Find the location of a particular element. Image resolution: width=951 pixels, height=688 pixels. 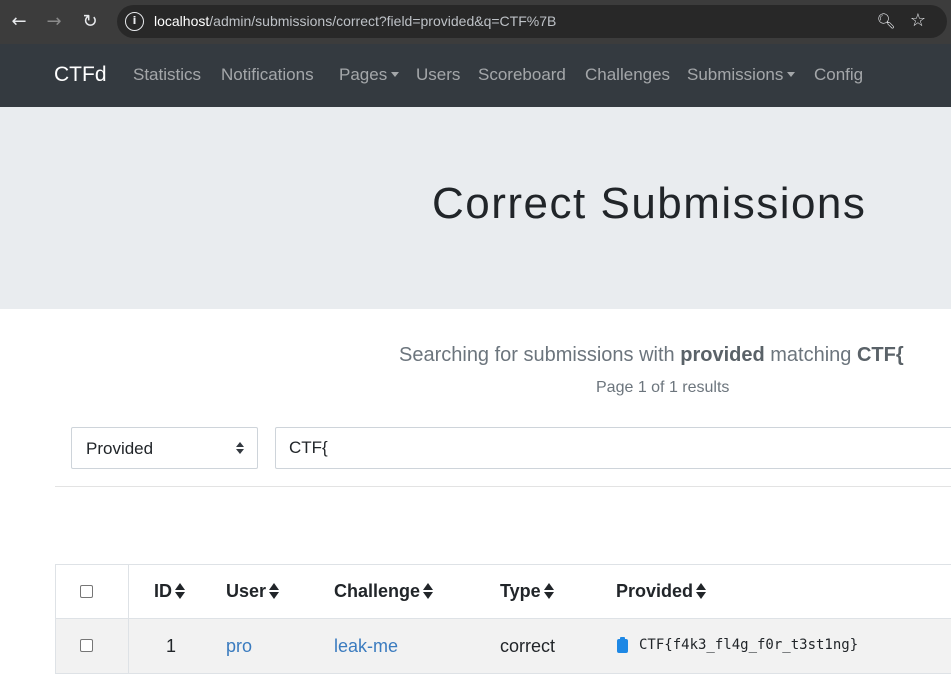

summary-middle: matching is located at coordinates (811, 355).